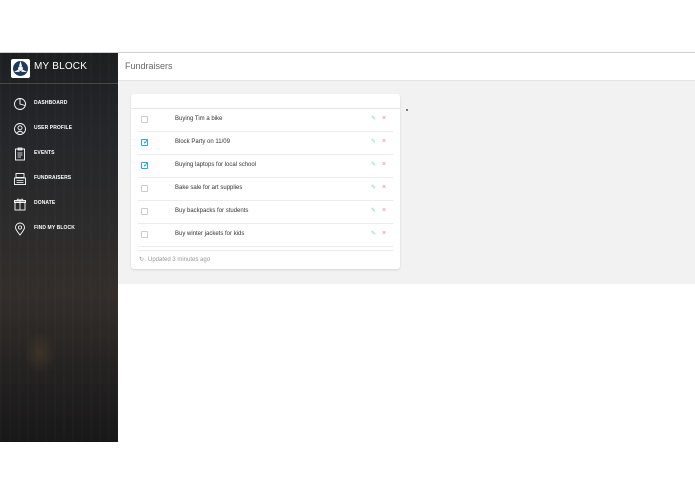 This screenshot has height=494, width=695. What do you see at coordinates (265, 120) in the screenshot?
I see `task-row: Buying Tim a bike ✎ ×` at bounding box center [265, 120].